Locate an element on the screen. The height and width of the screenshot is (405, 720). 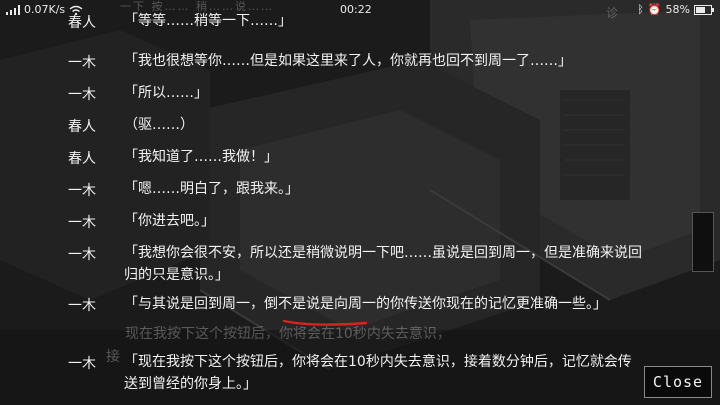
dialogue-text: 「所以……」 is located at coordinates (166, 93).